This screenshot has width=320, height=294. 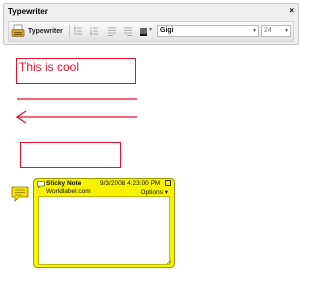 What do you see at coordinates (169, 262) in the screenshot?
I see `resize-grip-icon` at bounding box center [169, 262].